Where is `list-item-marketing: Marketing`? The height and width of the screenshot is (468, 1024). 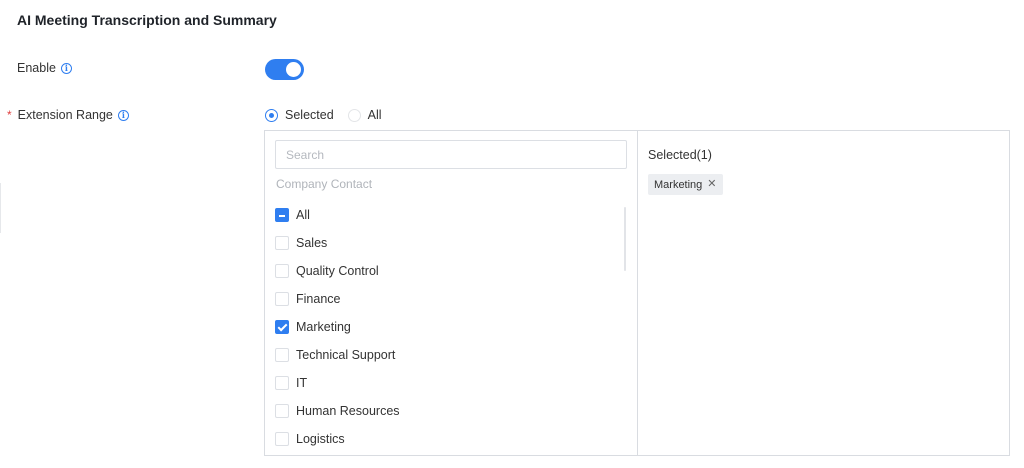
list-item-marketing: Marketing is located at coordinates (337, 327).